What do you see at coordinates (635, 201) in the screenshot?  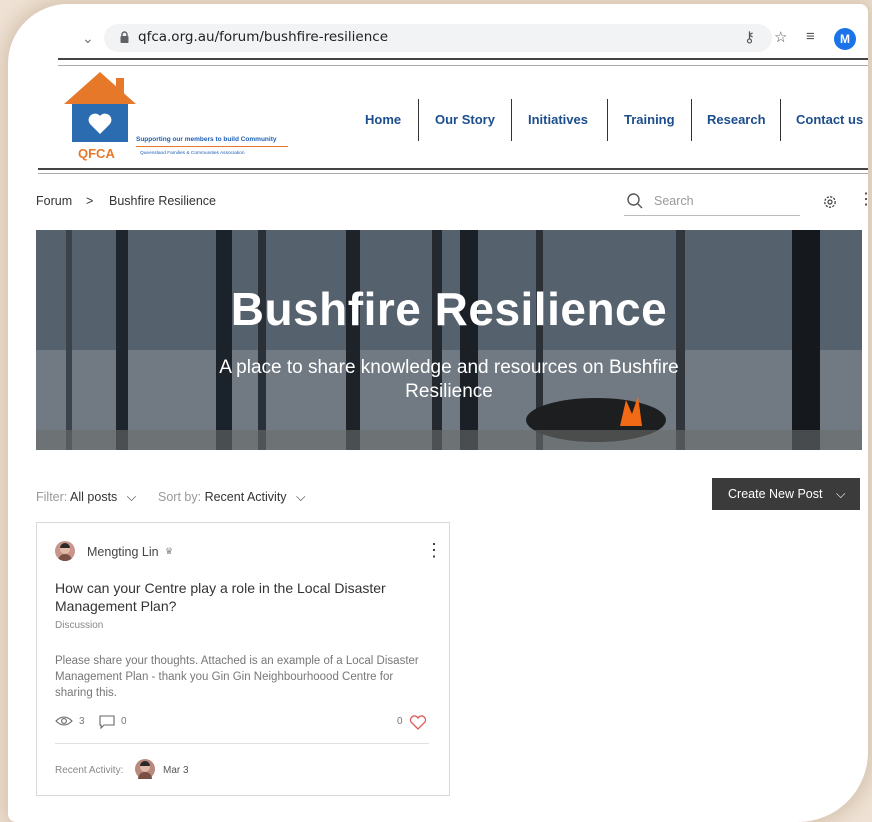 I see `search-icon` at bounding box center [635, 201].